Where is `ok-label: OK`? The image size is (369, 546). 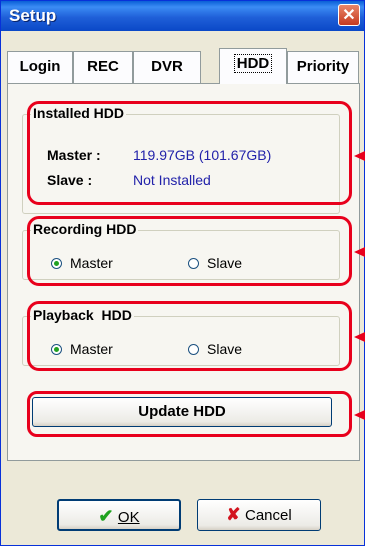 ok-label: OK is located at coordinates (128, 517).